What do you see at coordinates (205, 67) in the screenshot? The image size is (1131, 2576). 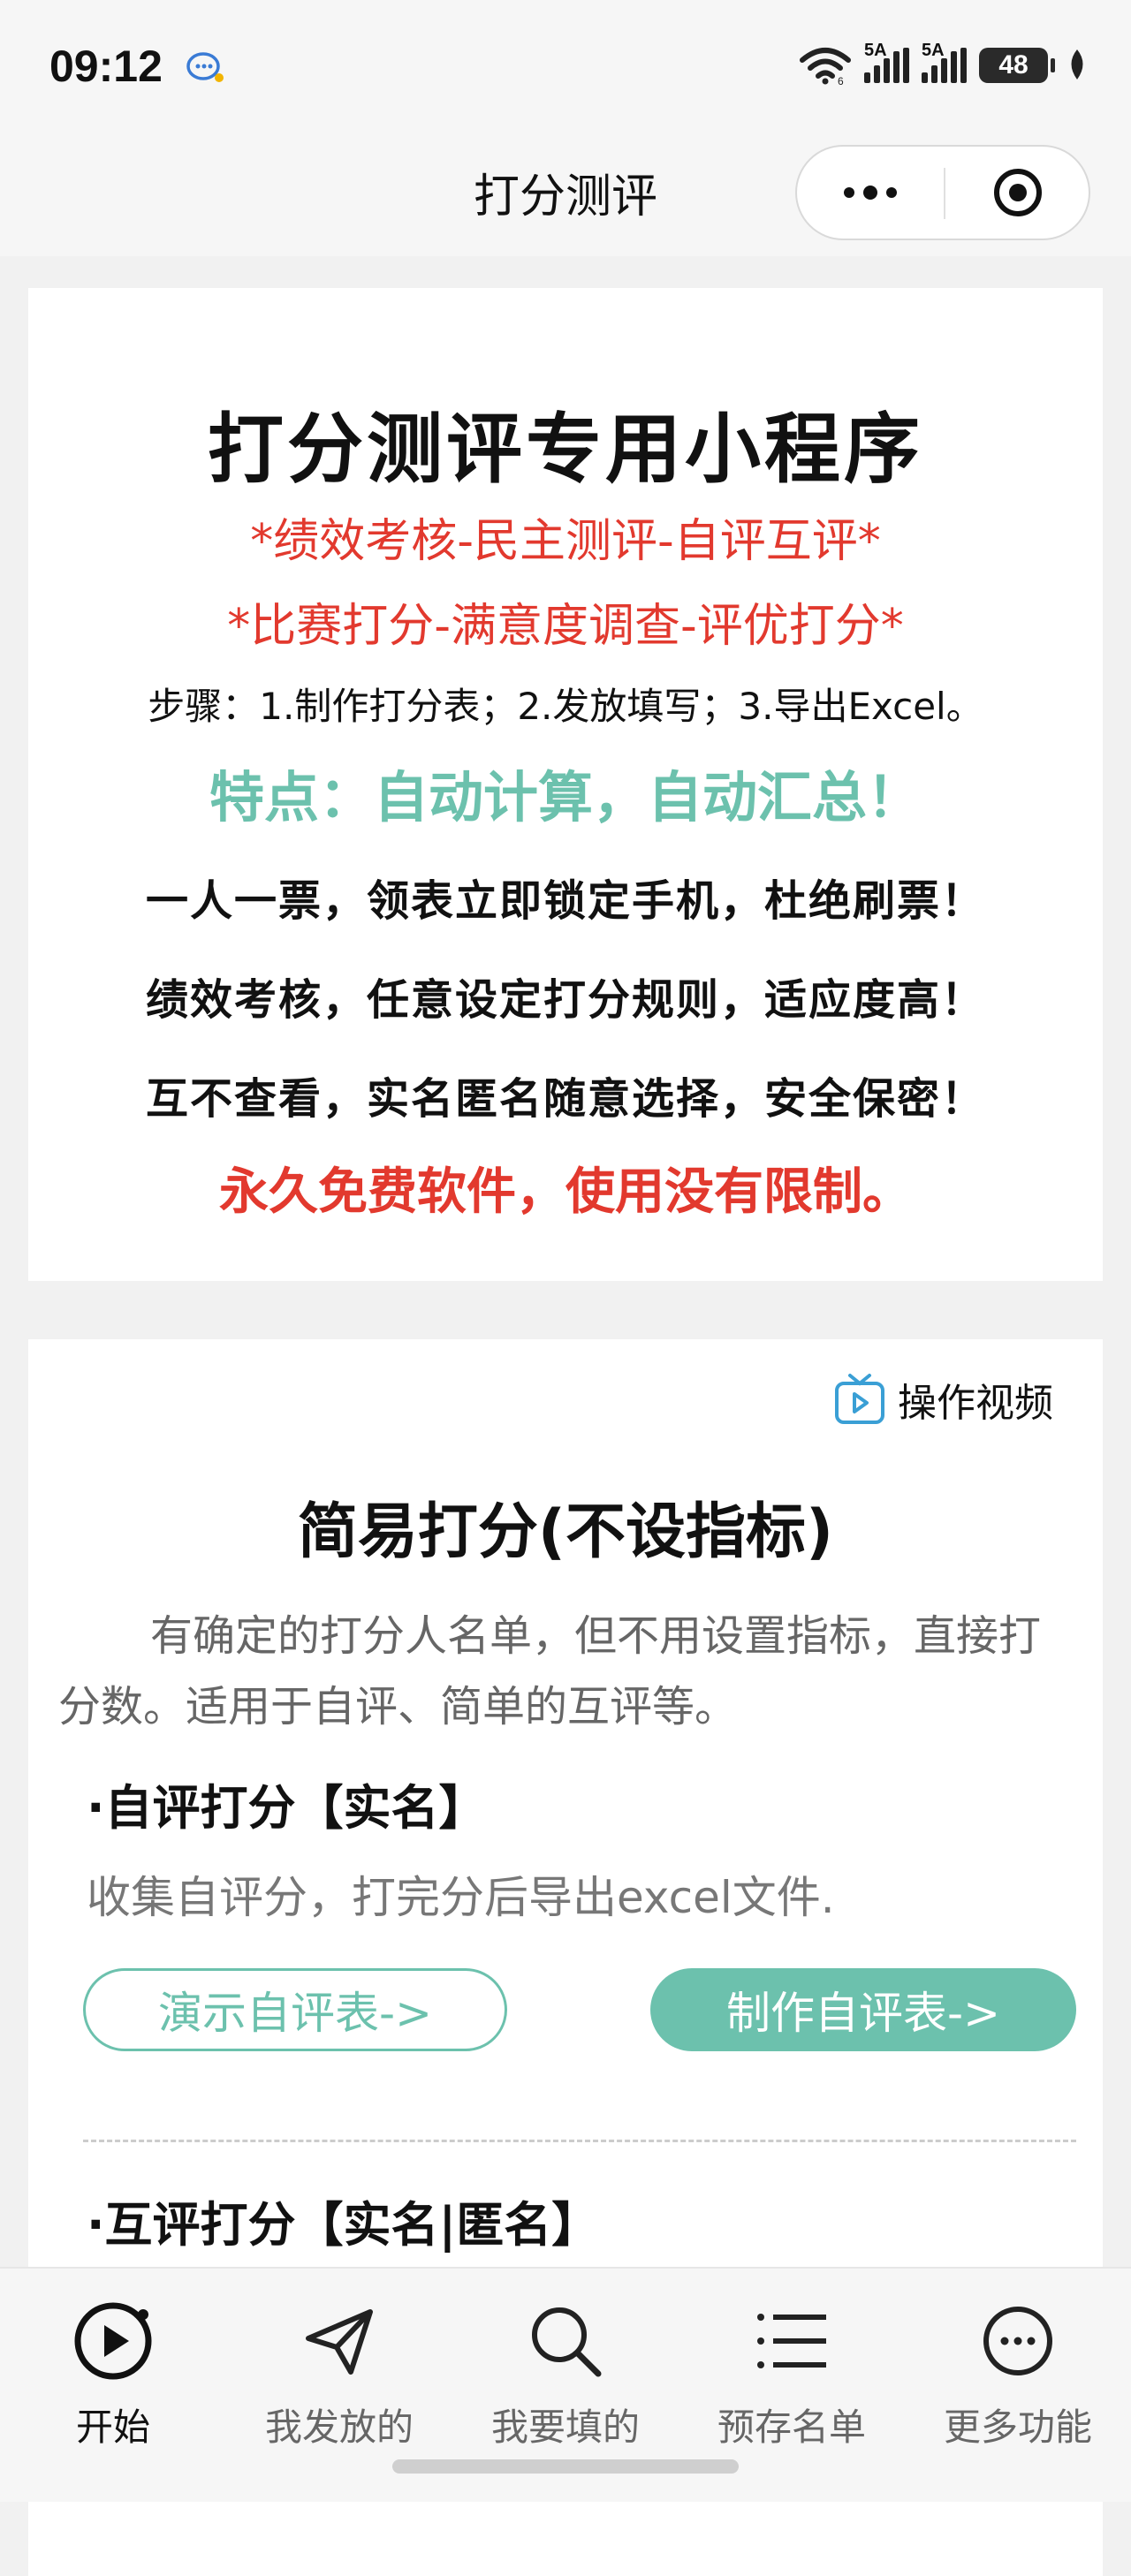 I see `message-app-icon` at bounding box center [205, 67].